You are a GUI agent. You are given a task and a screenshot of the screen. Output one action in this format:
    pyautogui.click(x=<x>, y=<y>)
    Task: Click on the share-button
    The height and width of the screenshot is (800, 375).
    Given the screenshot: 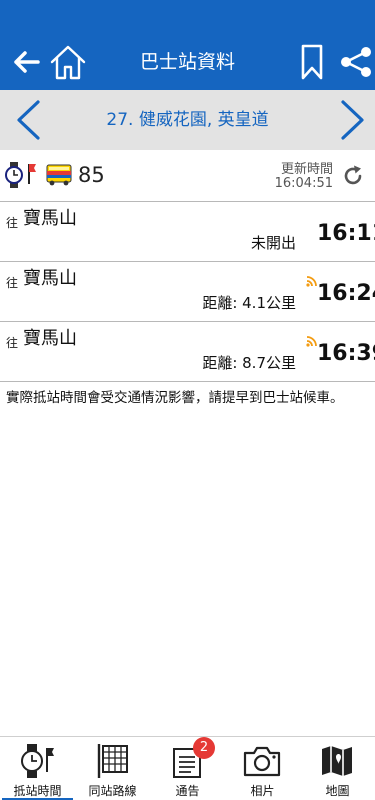 What is the action you would take?
    pyautogui.click(x=354, y=62)
    